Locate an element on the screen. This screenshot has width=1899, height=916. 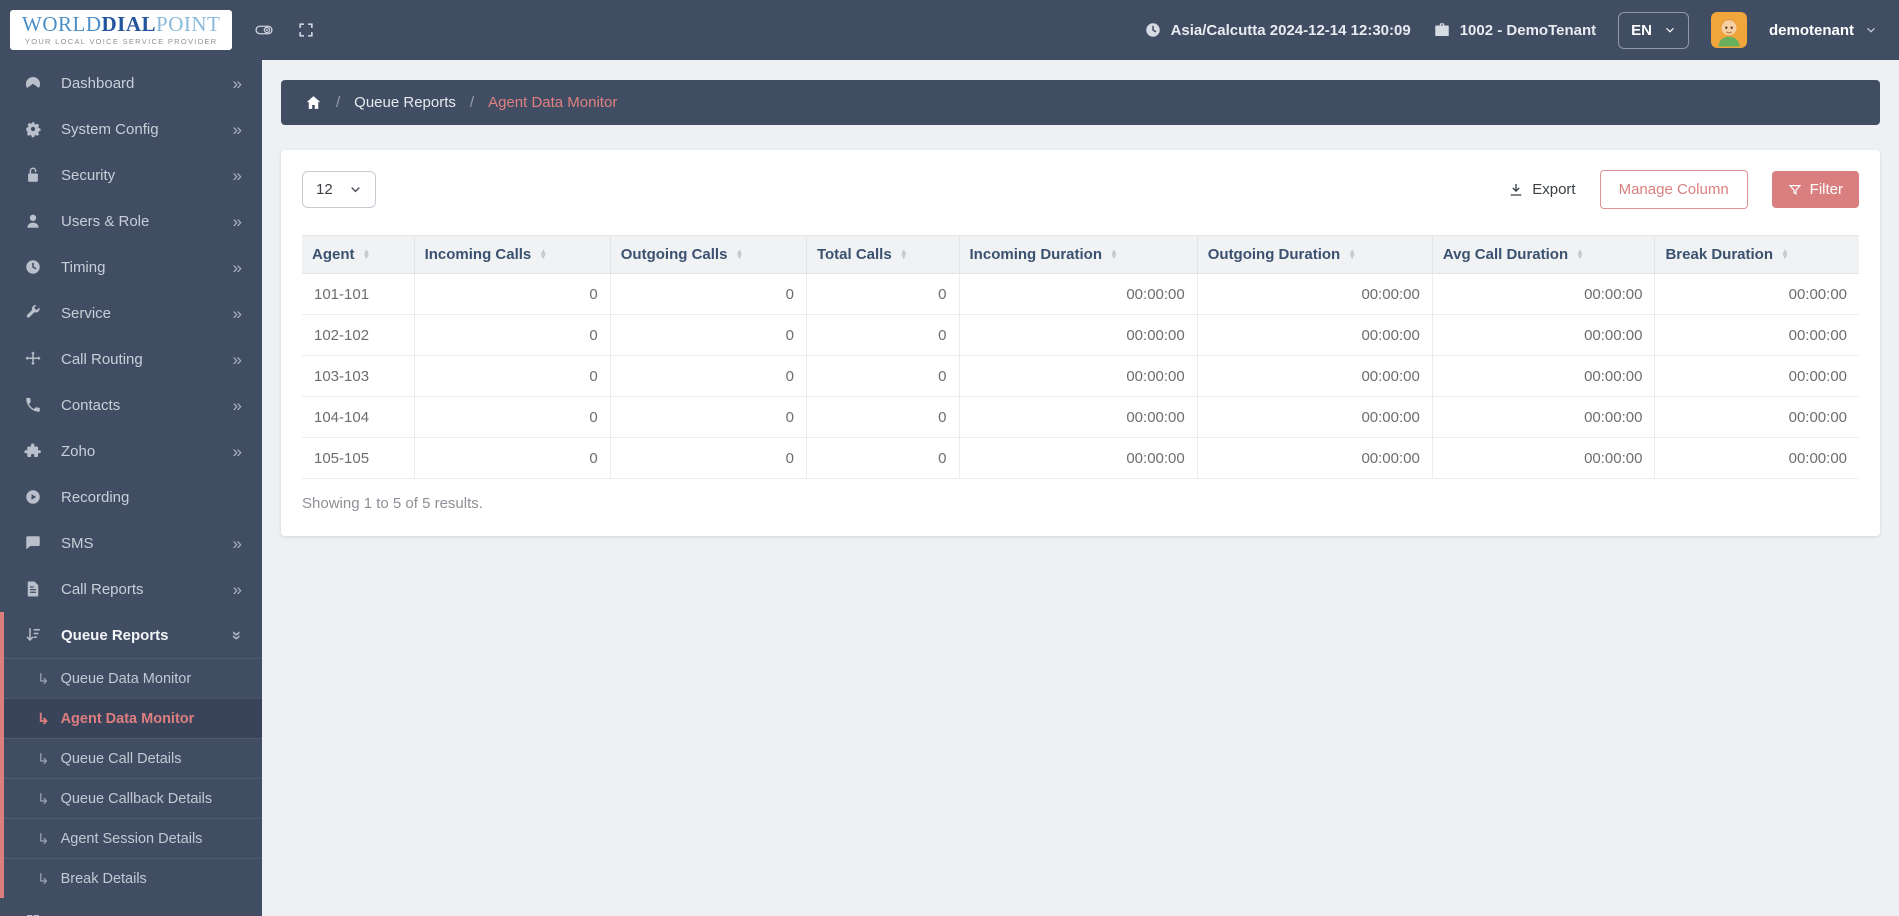
sidebar-item-dashboard: Dashboard » is located at coordinates (131, 83).